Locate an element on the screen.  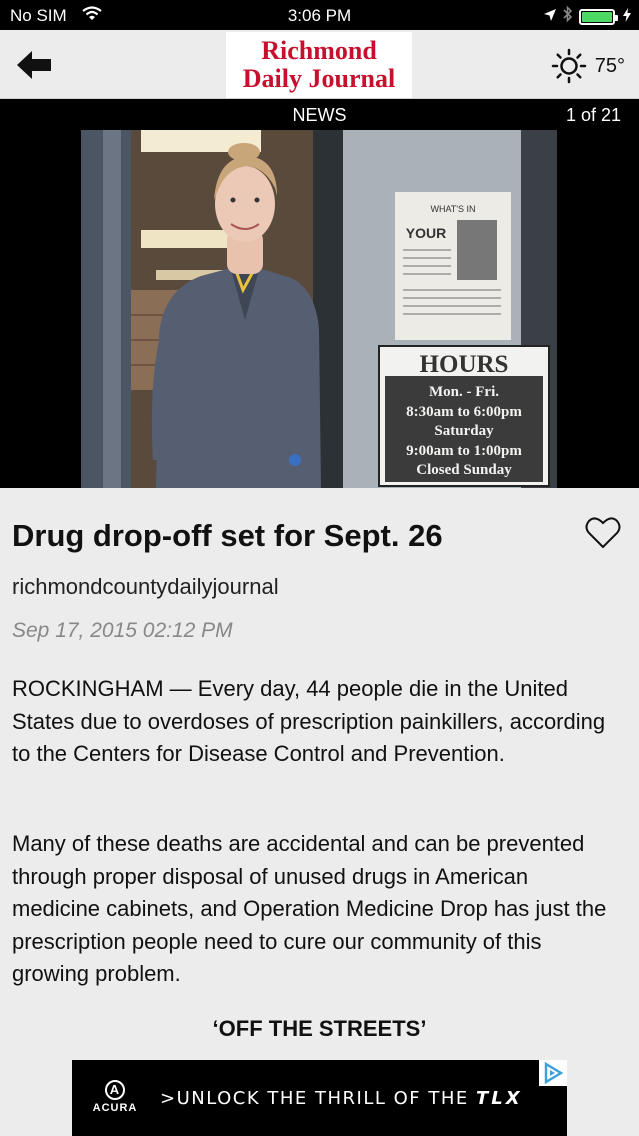
sign-heading: HOURS is located at coordinates (464, 364).